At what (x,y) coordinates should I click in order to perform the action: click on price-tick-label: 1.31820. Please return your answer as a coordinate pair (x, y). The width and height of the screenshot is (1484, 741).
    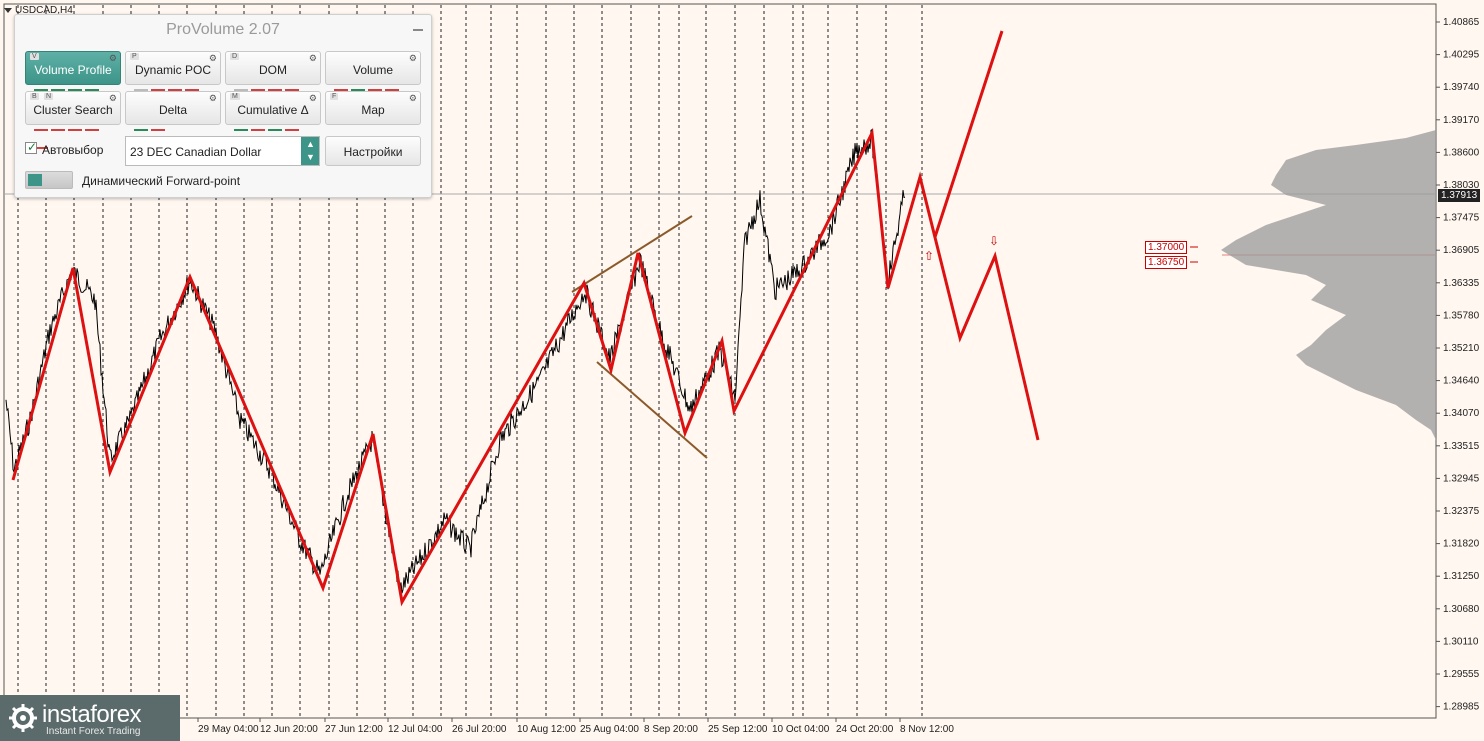
    Looking at the image, I should click on (1461, 544).